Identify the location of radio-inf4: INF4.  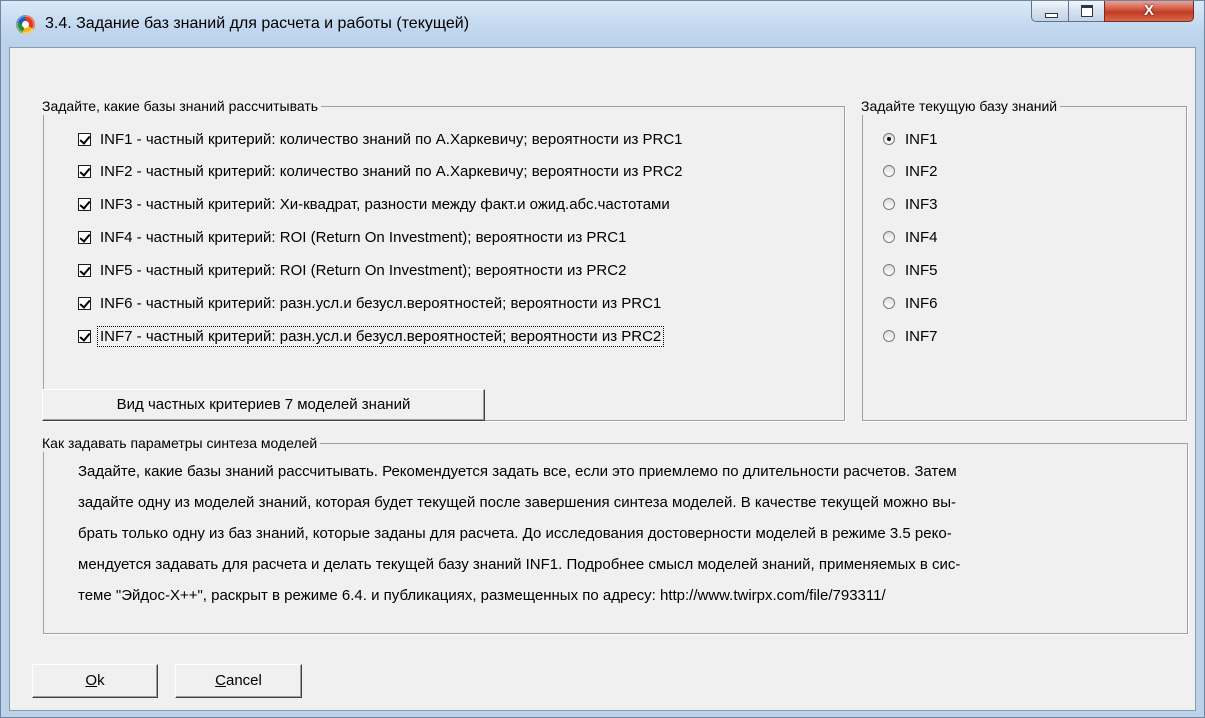
(910, 237).